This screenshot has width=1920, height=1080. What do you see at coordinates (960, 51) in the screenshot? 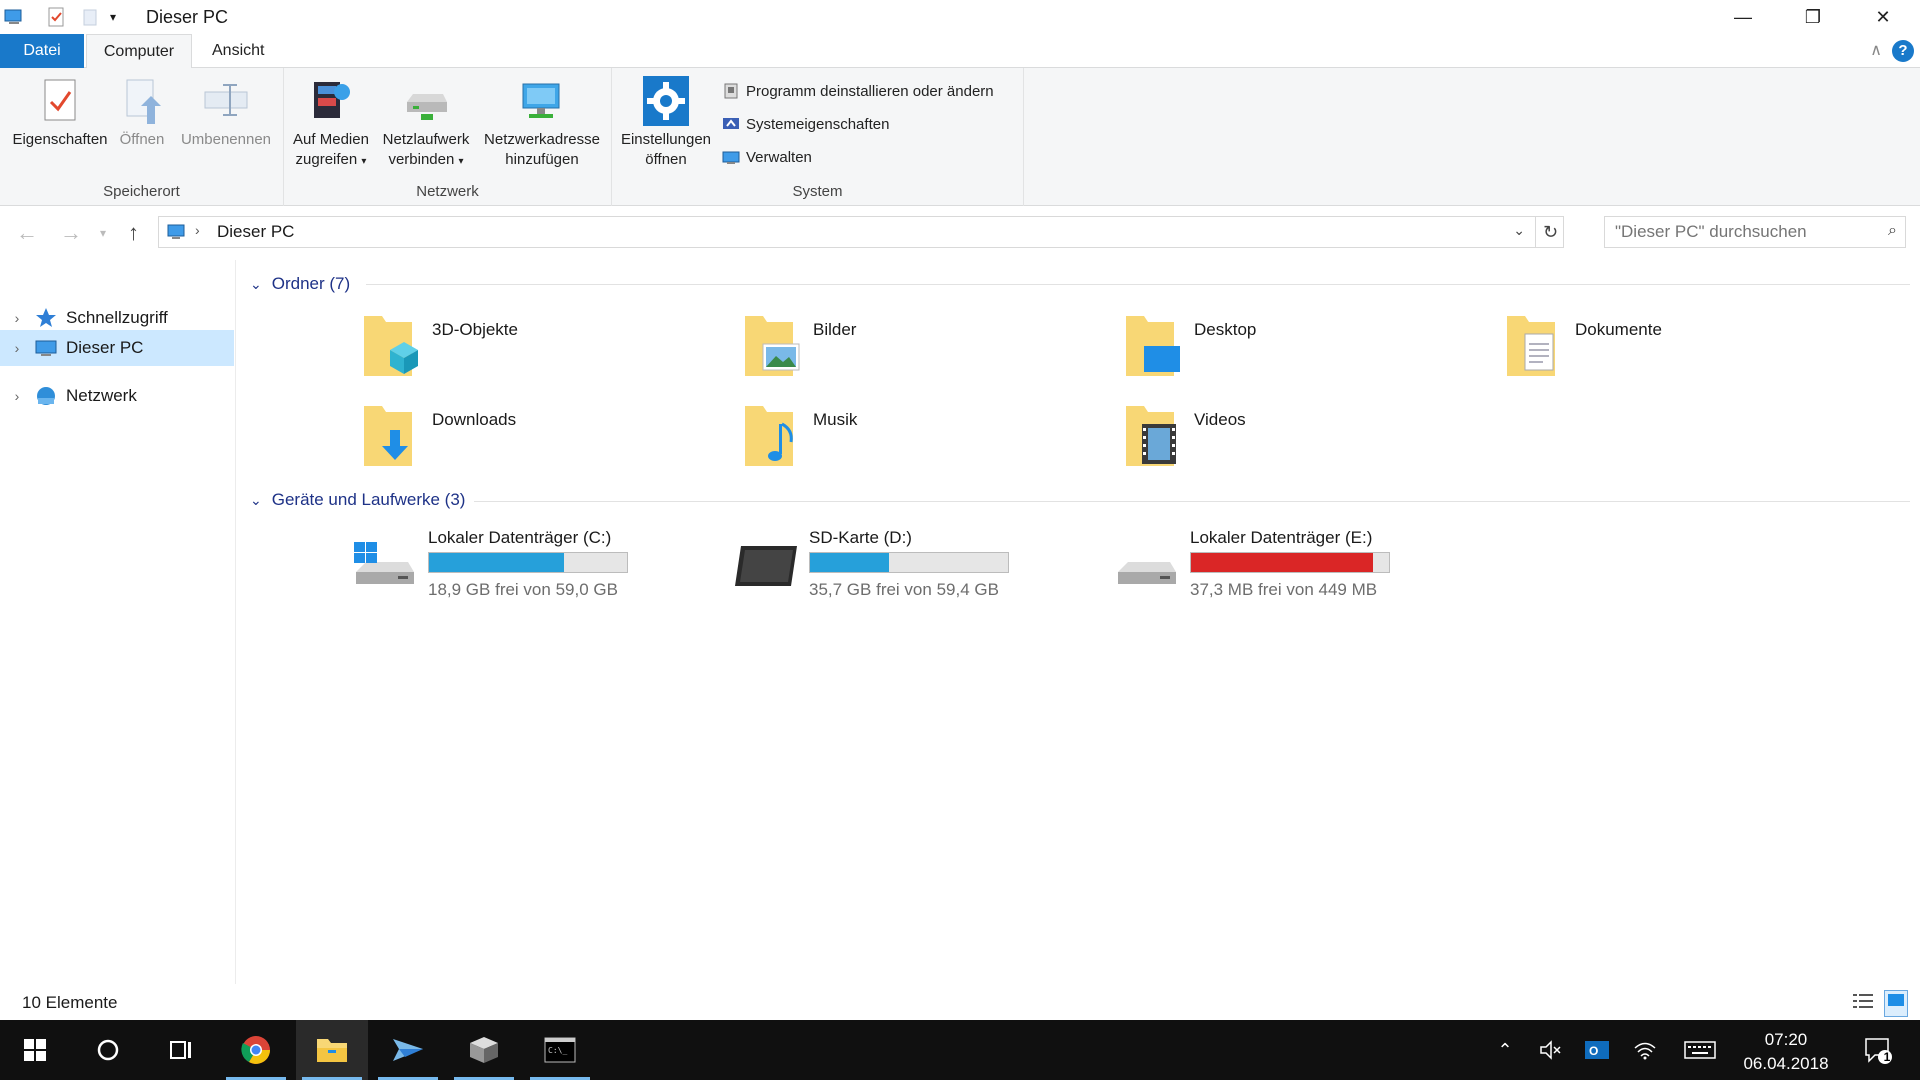
I see `ribbon-tabs: Datei Computer Ansicht ∧ ?` at bounding box center [960, 51].